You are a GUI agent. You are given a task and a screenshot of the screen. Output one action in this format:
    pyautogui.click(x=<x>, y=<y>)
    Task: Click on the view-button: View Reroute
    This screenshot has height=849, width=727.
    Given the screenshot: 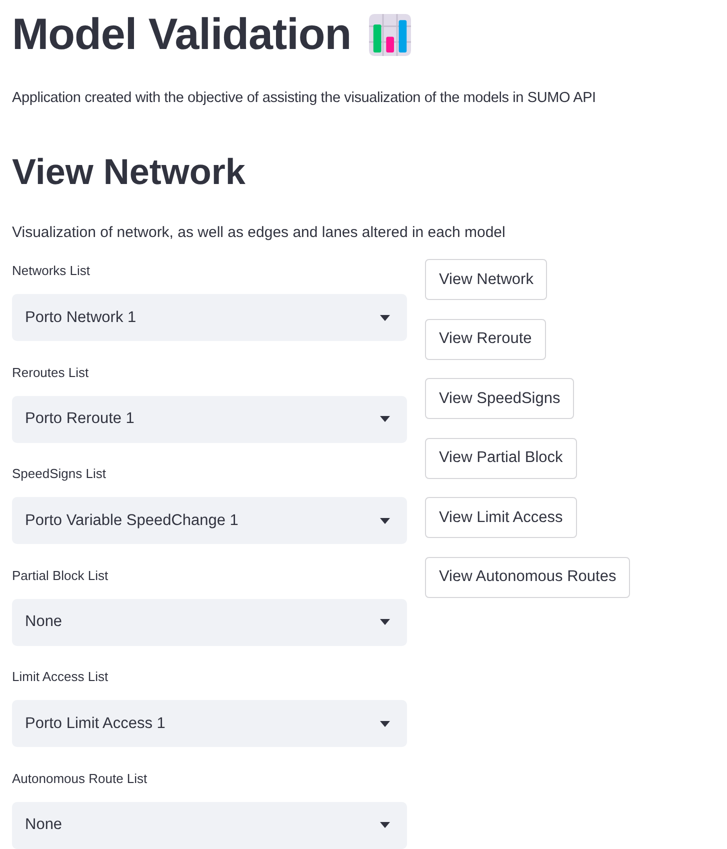 What is the action you would take?
    pyautogui.click(x=485, y=339)
    